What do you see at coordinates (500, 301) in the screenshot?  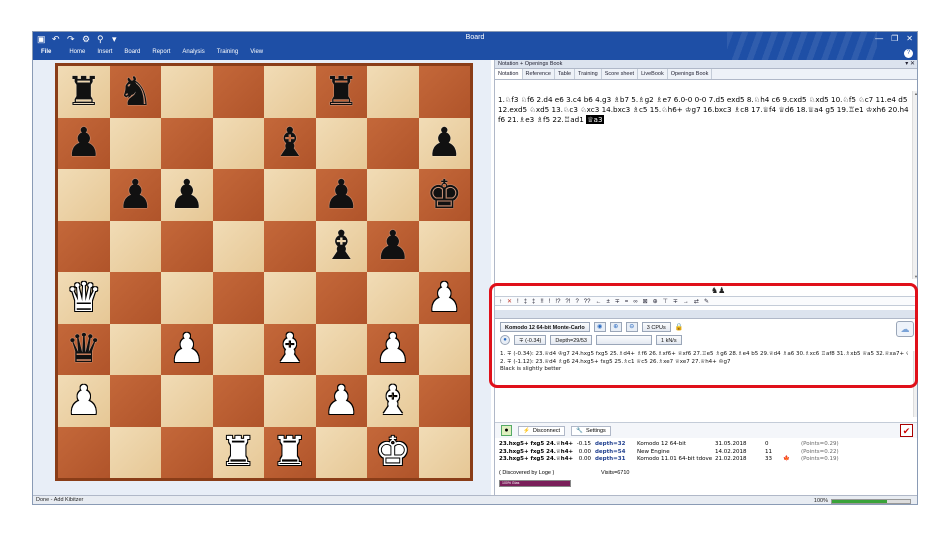 I see `annotation-button: ↑` at bounding box center [500, 301].